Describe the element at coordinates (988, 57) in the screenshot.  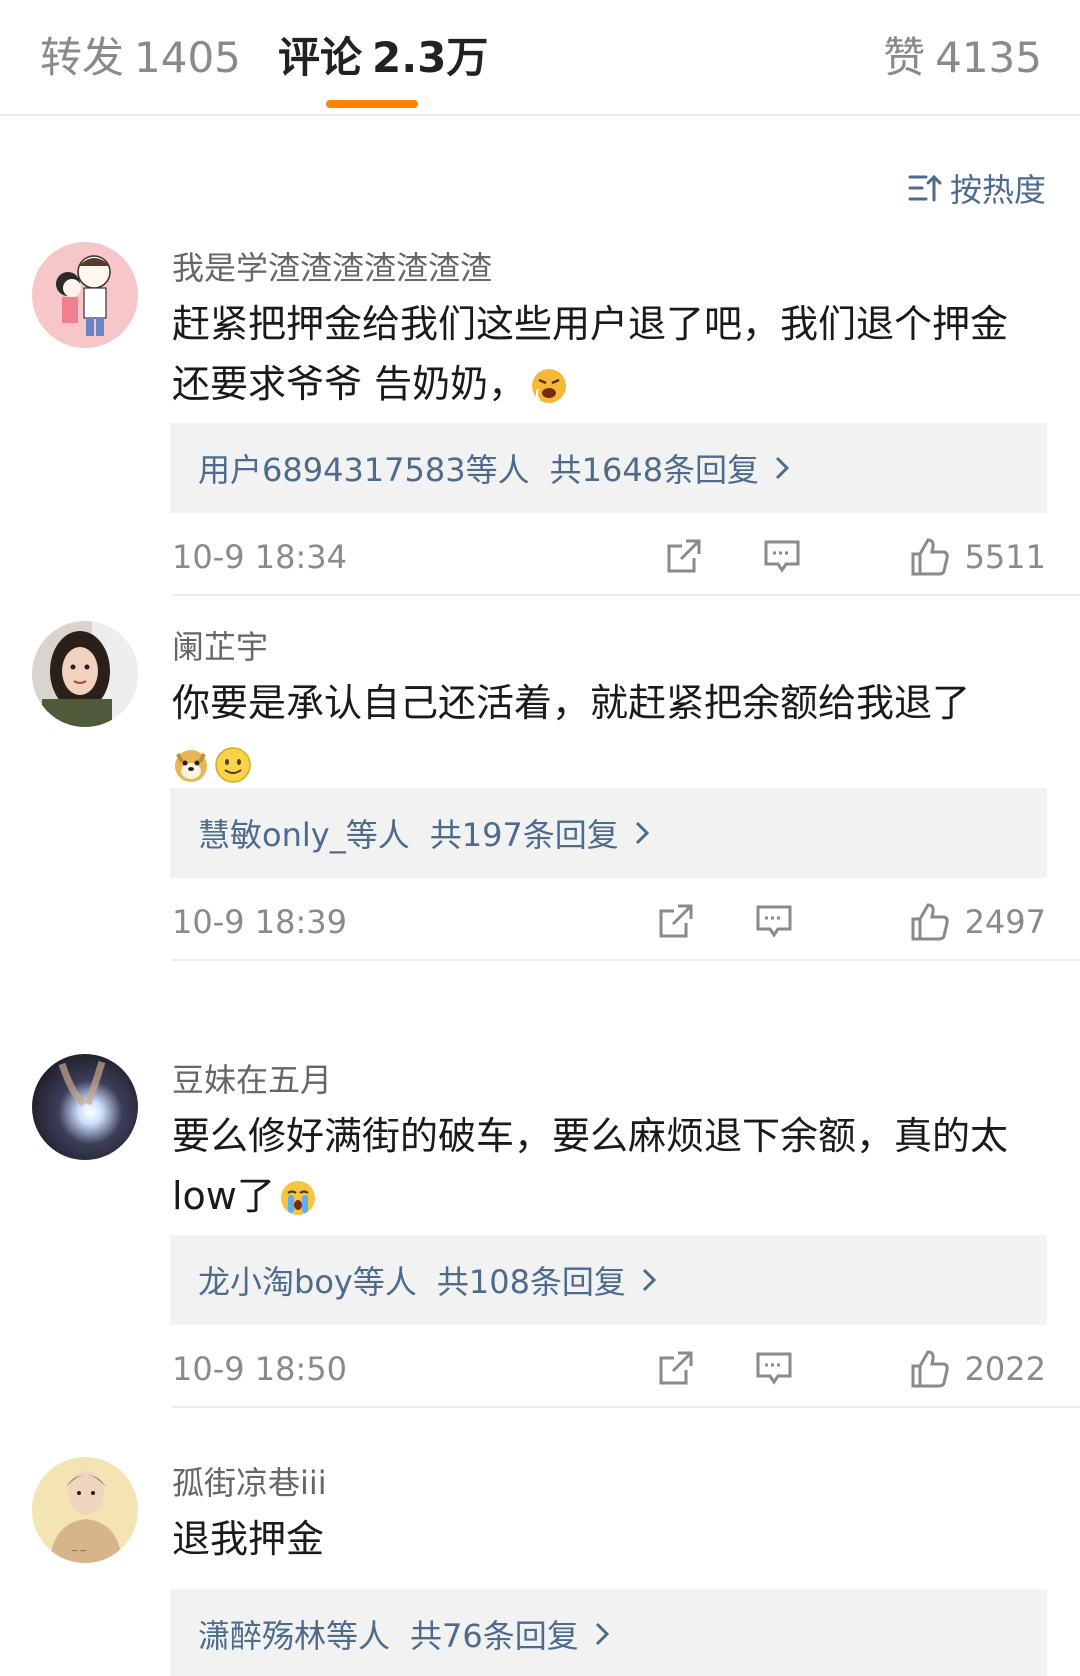
I see `tab-likes-count: 4135` at that location.